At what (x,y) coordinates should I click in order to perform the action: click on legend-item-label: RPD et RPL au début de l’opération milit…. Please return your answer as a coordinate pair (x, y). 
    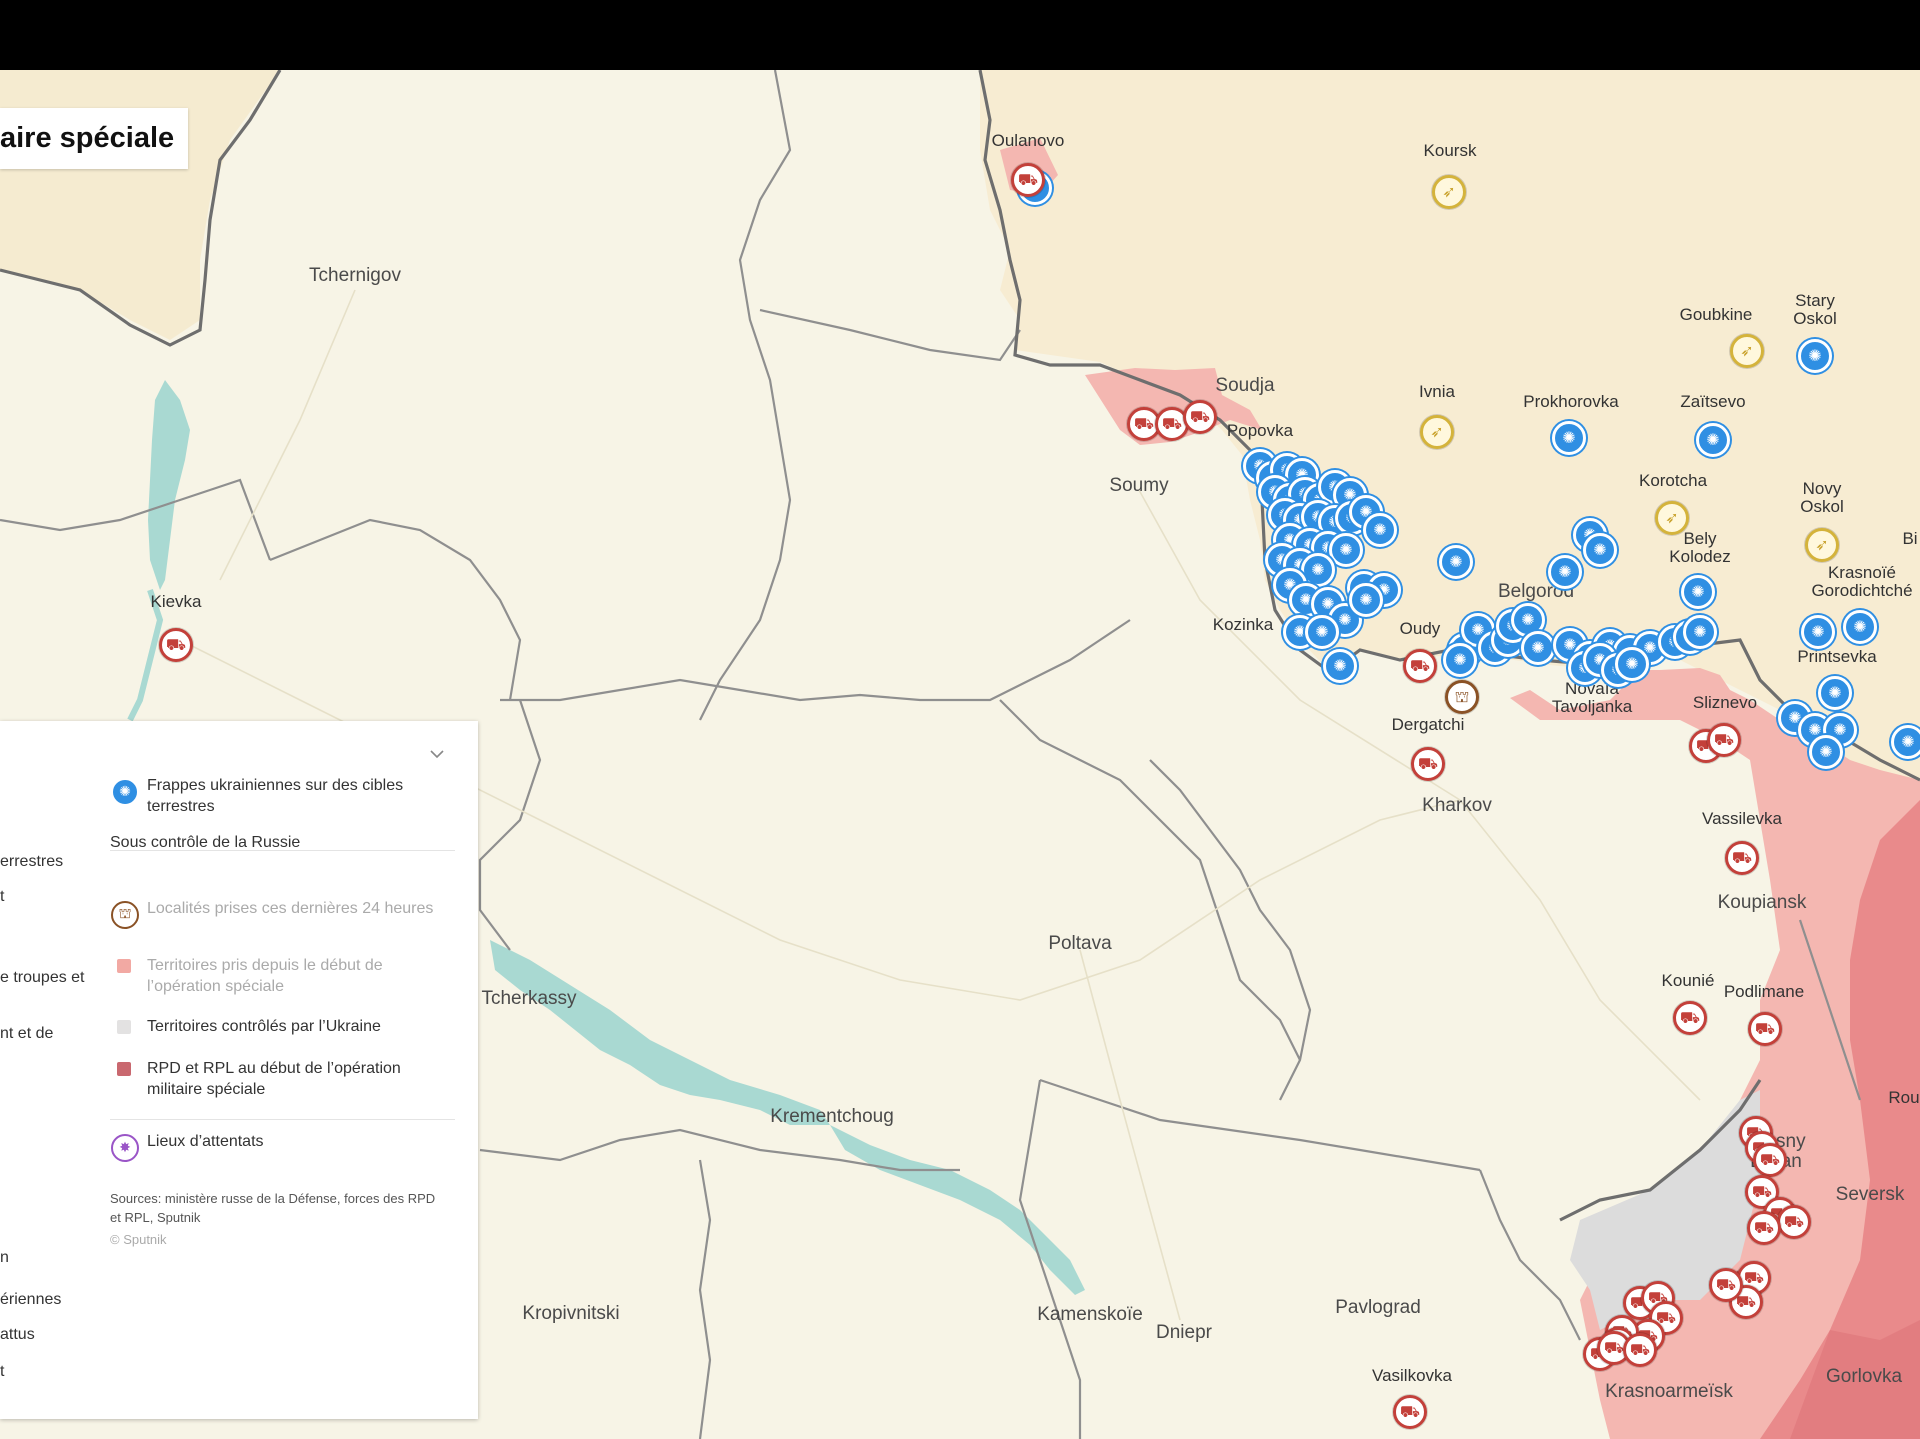
    Looking at the image, I should click on (274, 1079).